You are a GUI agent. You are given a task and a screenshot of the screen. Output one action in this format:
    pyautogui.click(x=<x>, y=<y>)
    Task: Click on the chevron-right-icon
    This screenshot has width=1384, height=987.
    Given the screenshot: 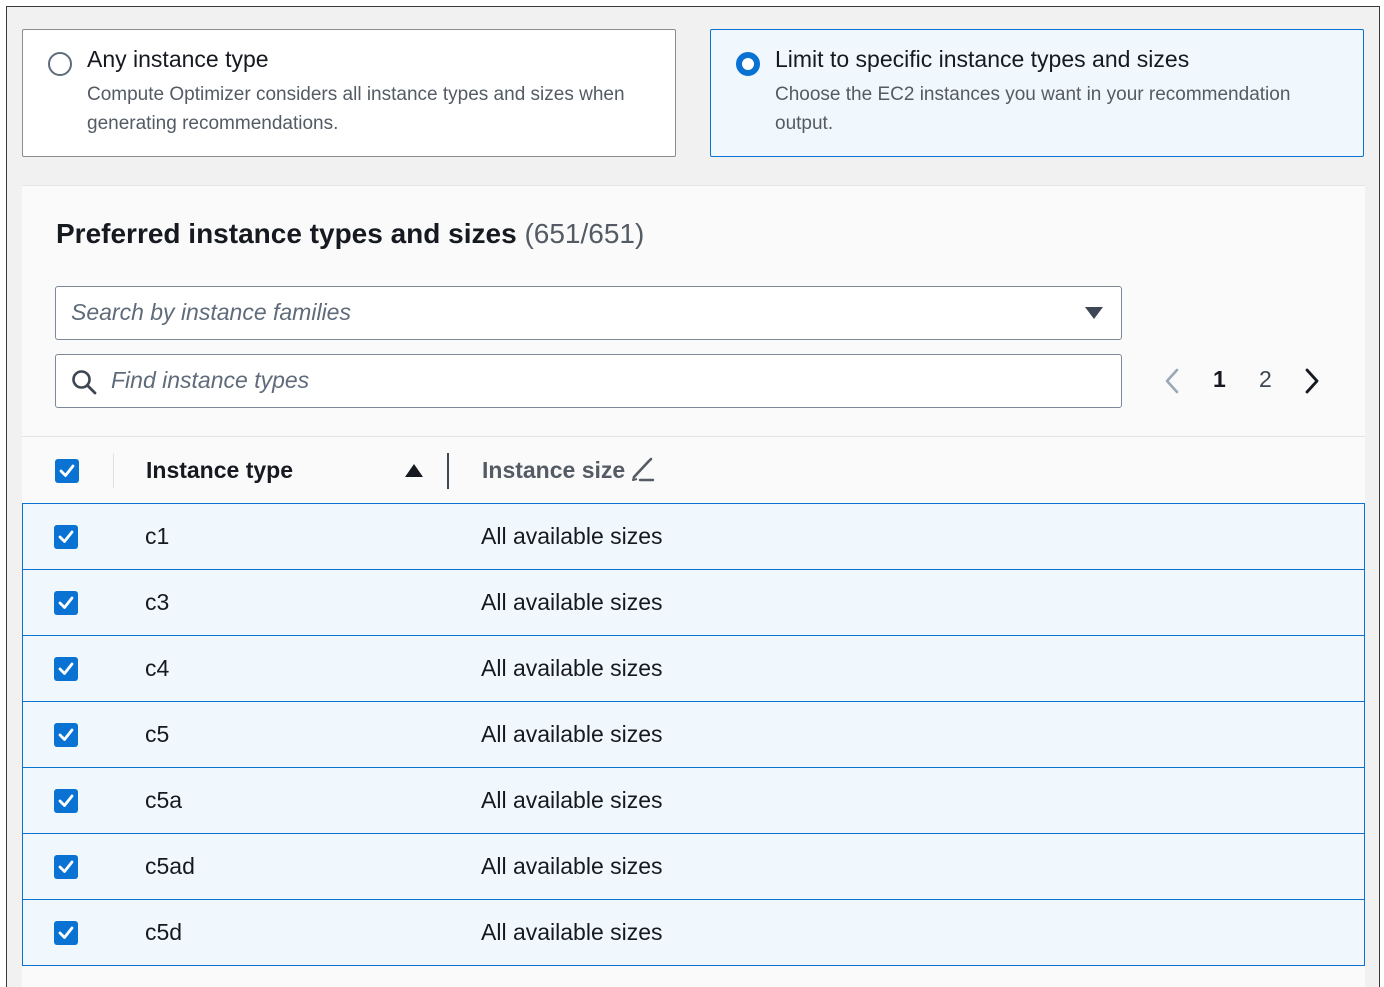 What is the action you would take?
    pyautogui.click(x=1312, y=381)
    